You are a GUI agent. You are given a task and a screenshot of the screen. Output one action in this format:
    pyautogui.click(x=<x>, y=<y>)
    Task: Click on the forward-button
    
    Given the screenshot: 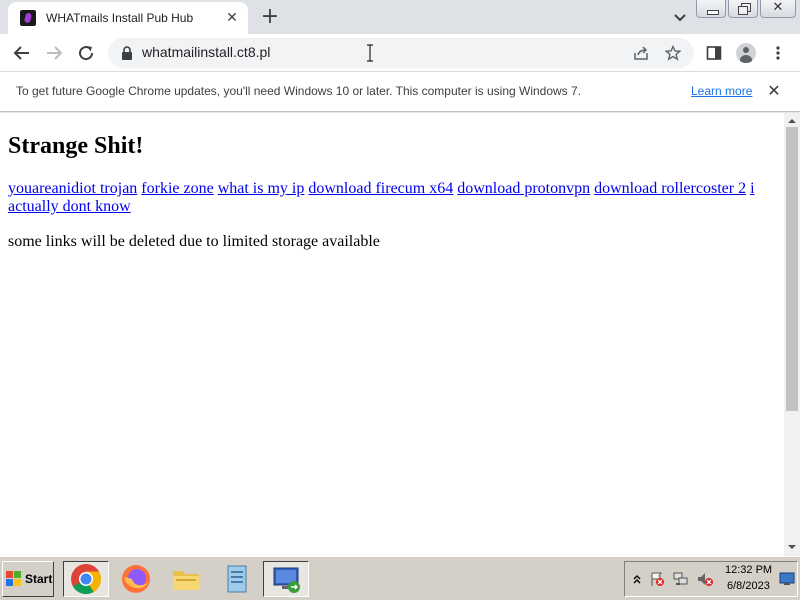 What is the action you would take?
    pyautogui.click(x=54, y=53)
    